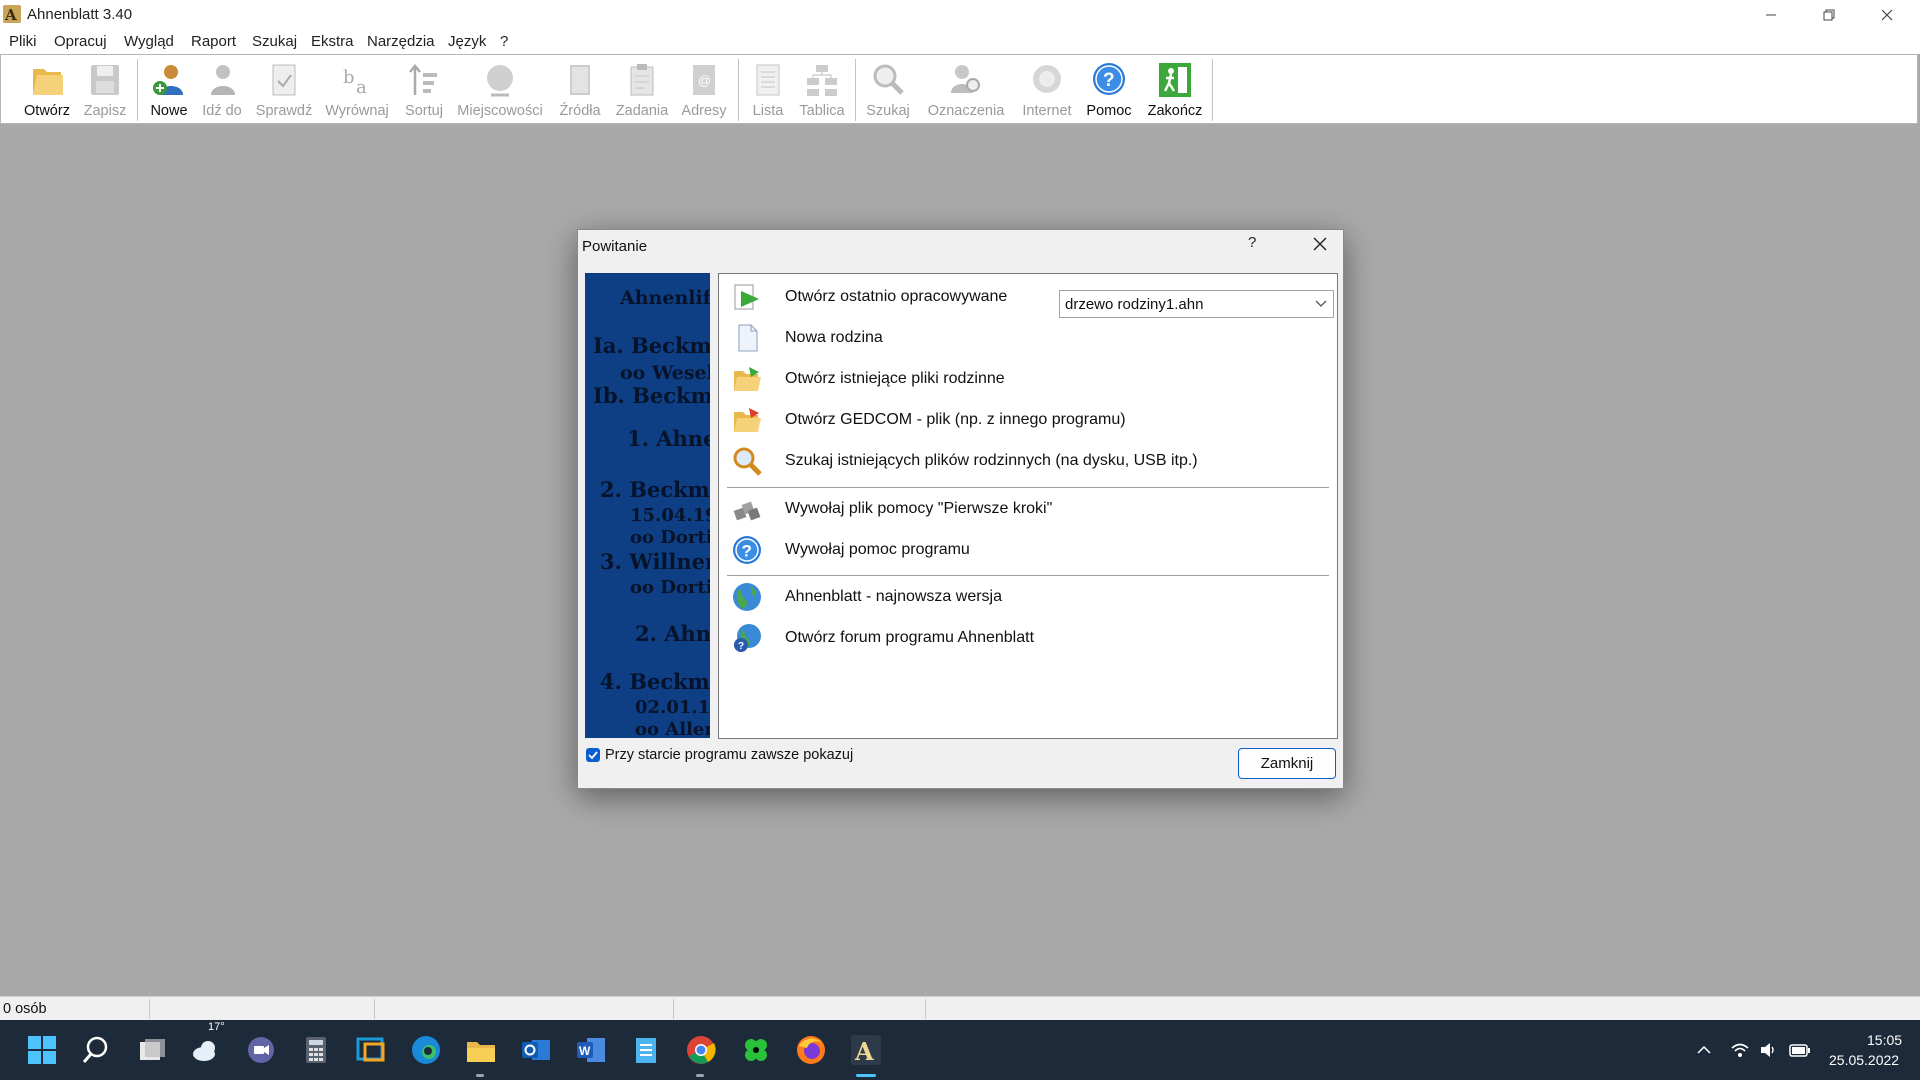 The width and height of the screenshot is (1920, 1080). Describe the element at coordinates (811, 1050) in the screenshot. I see `firefox-icon` at that location.